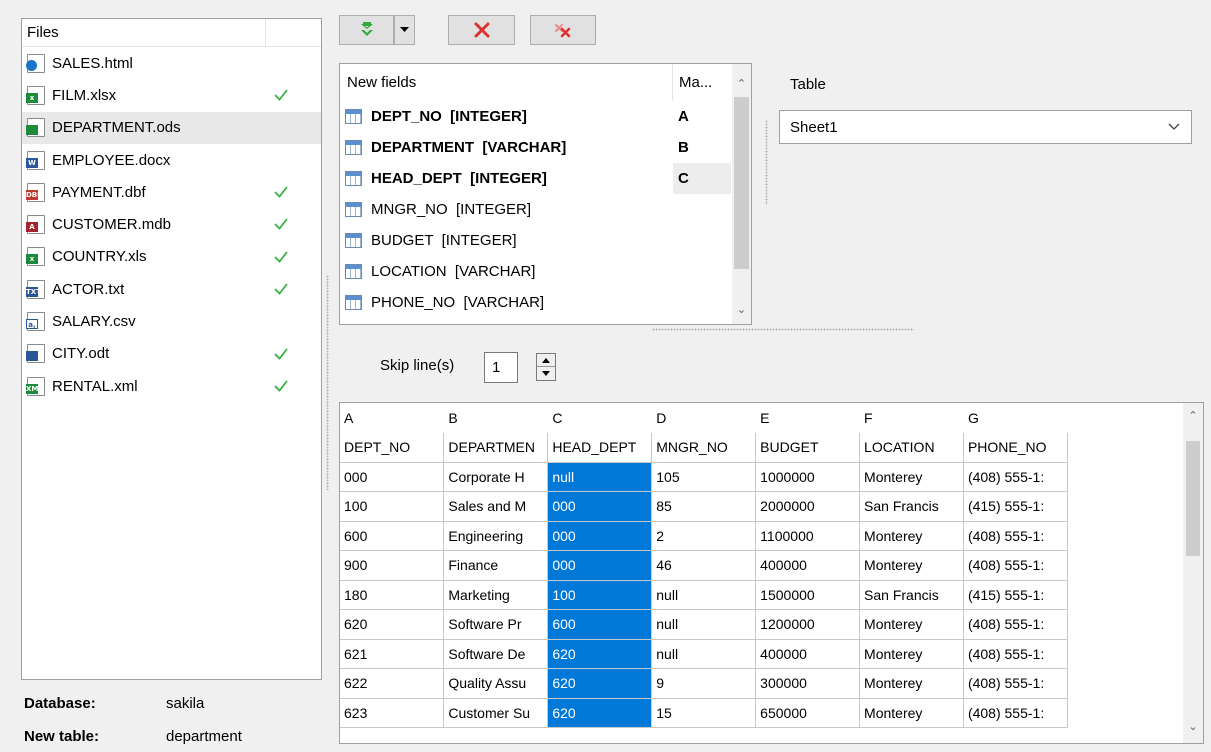 The width and height of the screenshot is (1211, 752). Describe the element at coordinates (496, 506) in the screenshot. I see `grid-cell: Sales and M` at that location.